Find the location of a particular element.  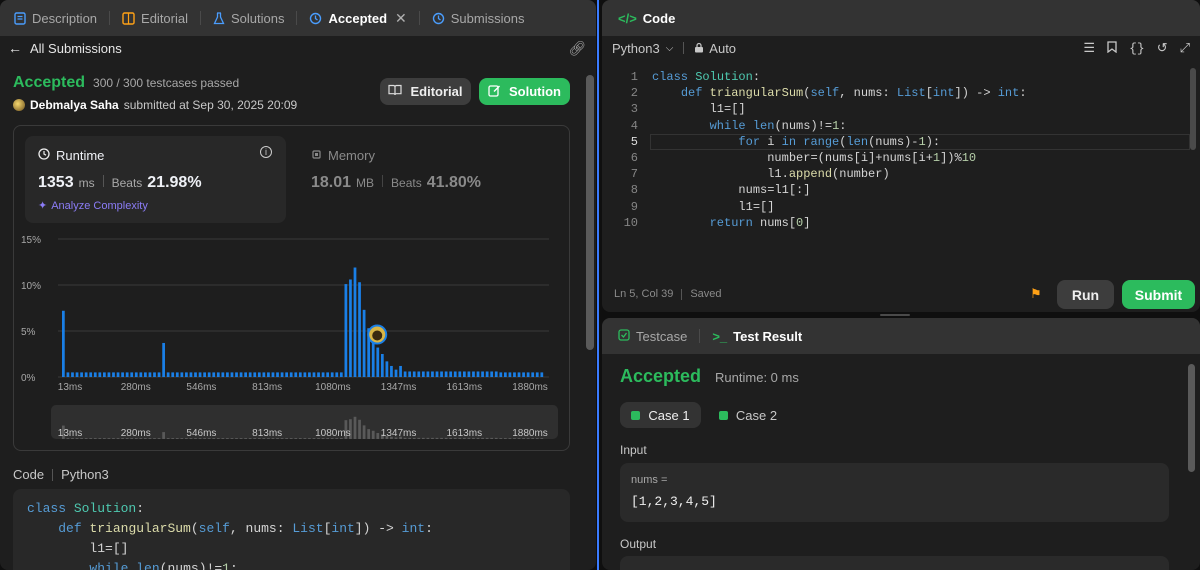

editorial-button: Editorial is located at coordinates (425, 91).